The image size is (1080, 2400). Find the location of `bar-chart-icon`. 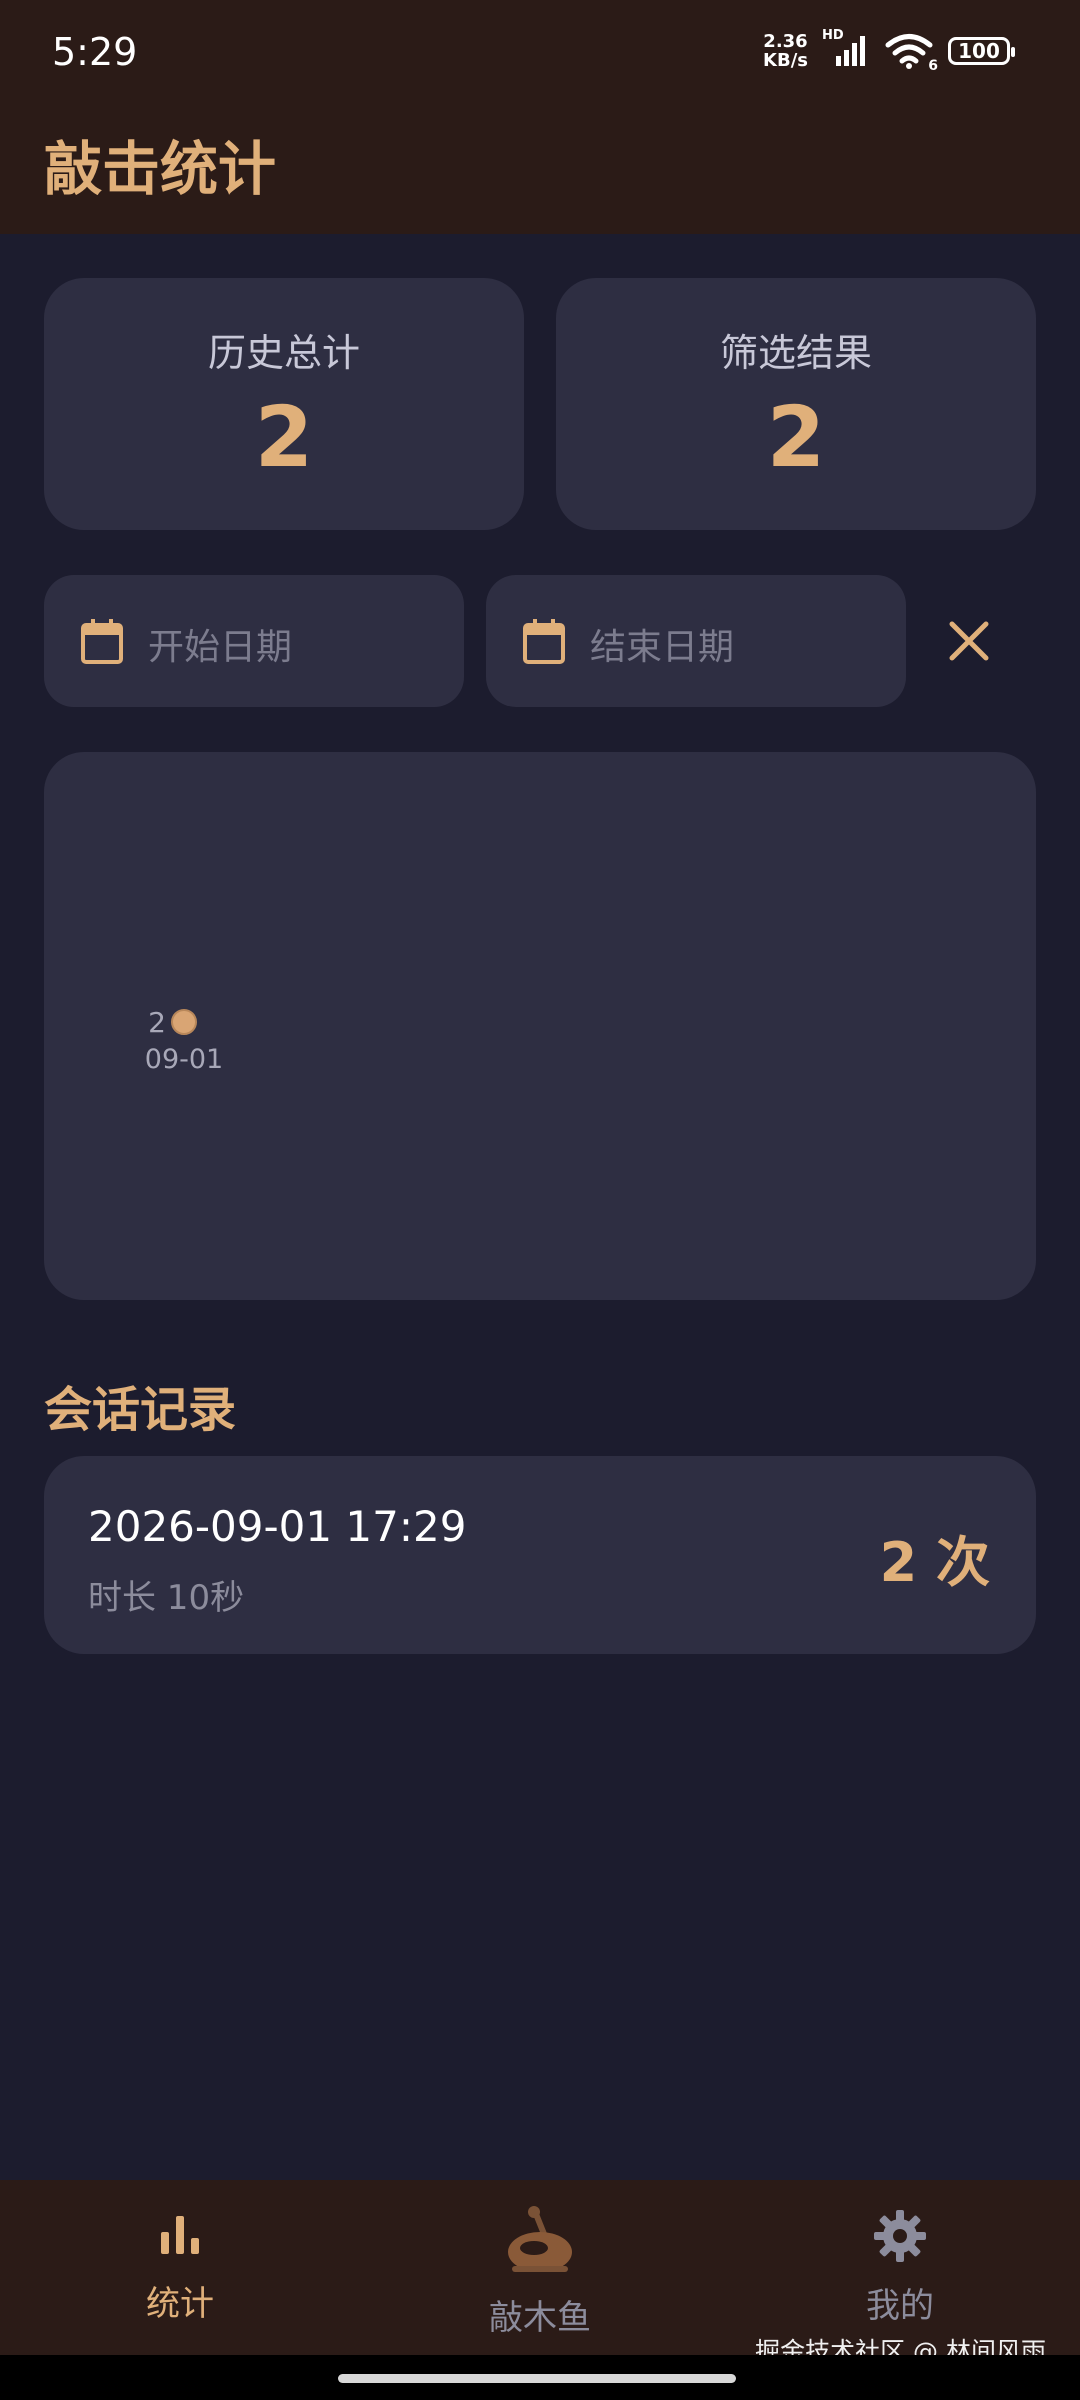

bar-chart-icon is located at coordinates (180, 2234).